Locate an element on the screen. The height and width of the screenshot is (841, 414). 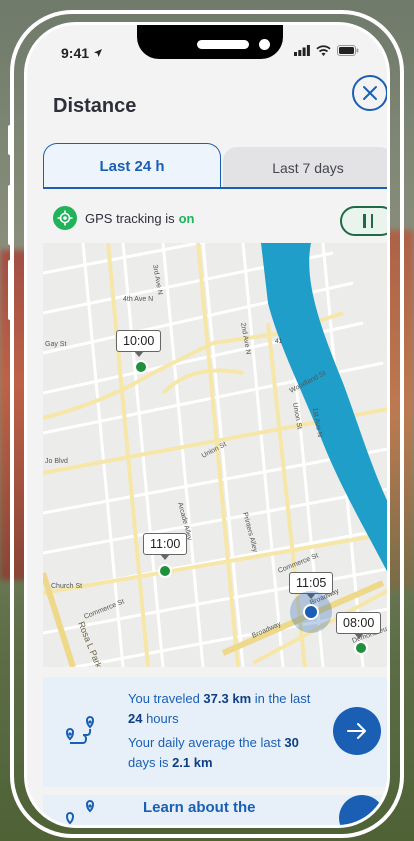
learn-card: Learn about the is located at coordinates (215, 810).